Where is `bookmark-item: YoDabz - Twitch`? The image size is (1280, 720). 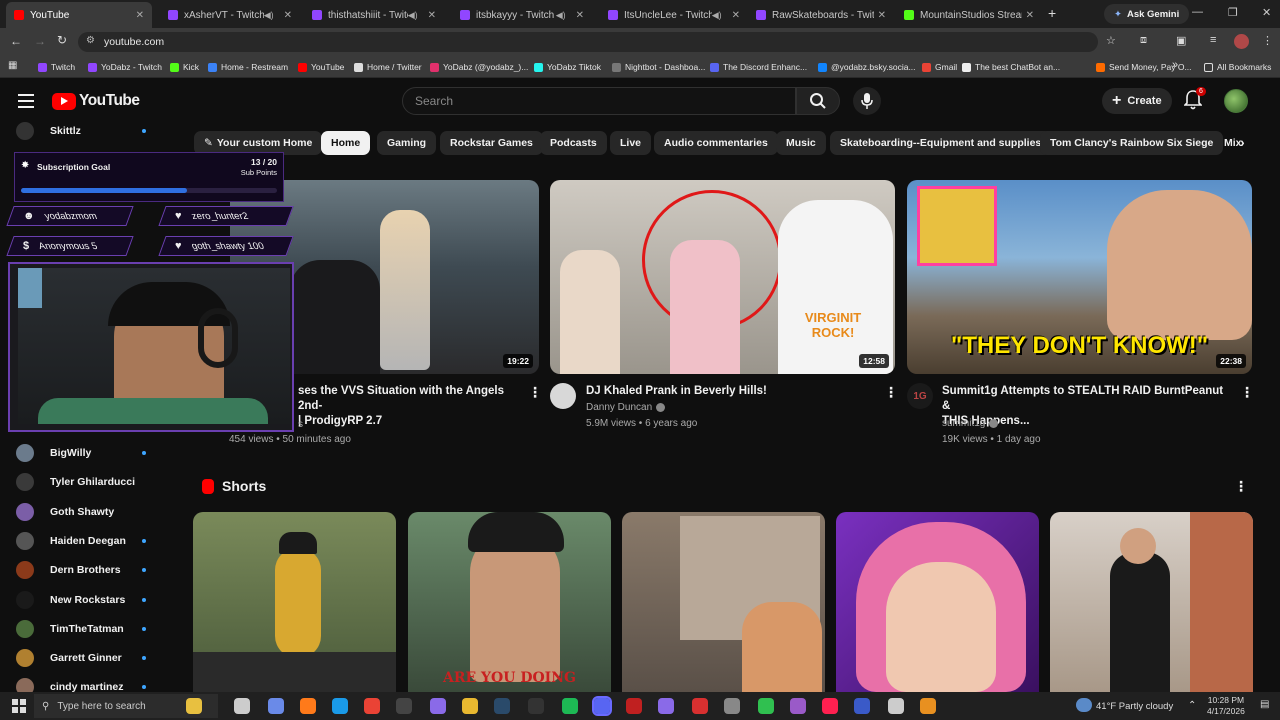 bookmark-item: YoDabz - Twitch is located at coordinates (125, 67).